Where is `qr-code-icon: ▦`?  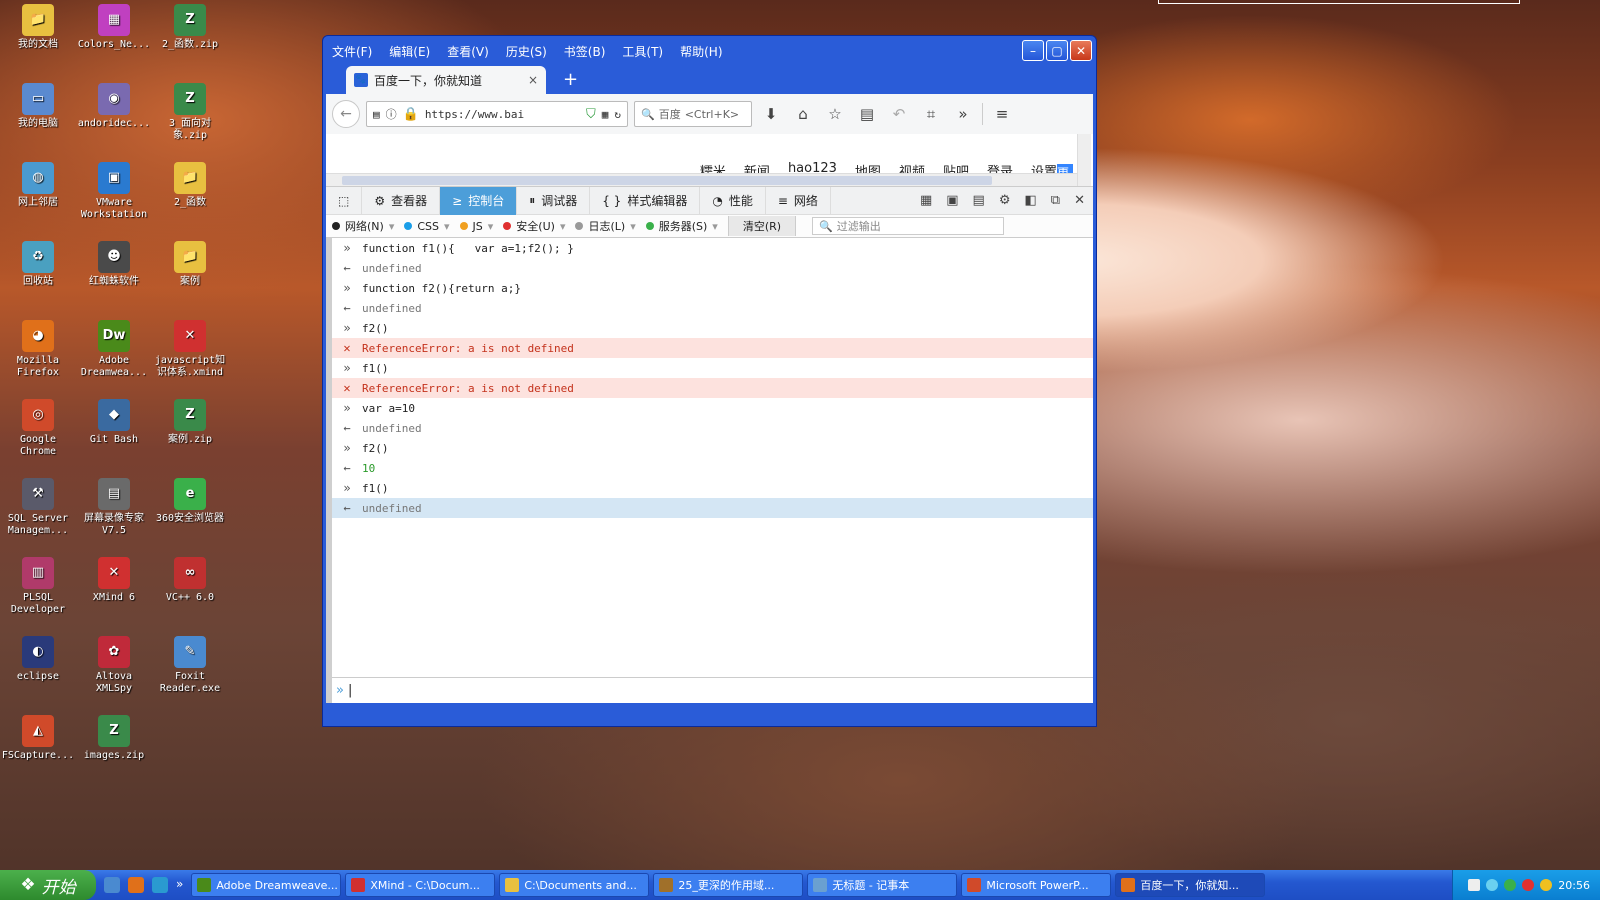 qr-code-icon: ▦ is located at coordinates (605, 114).